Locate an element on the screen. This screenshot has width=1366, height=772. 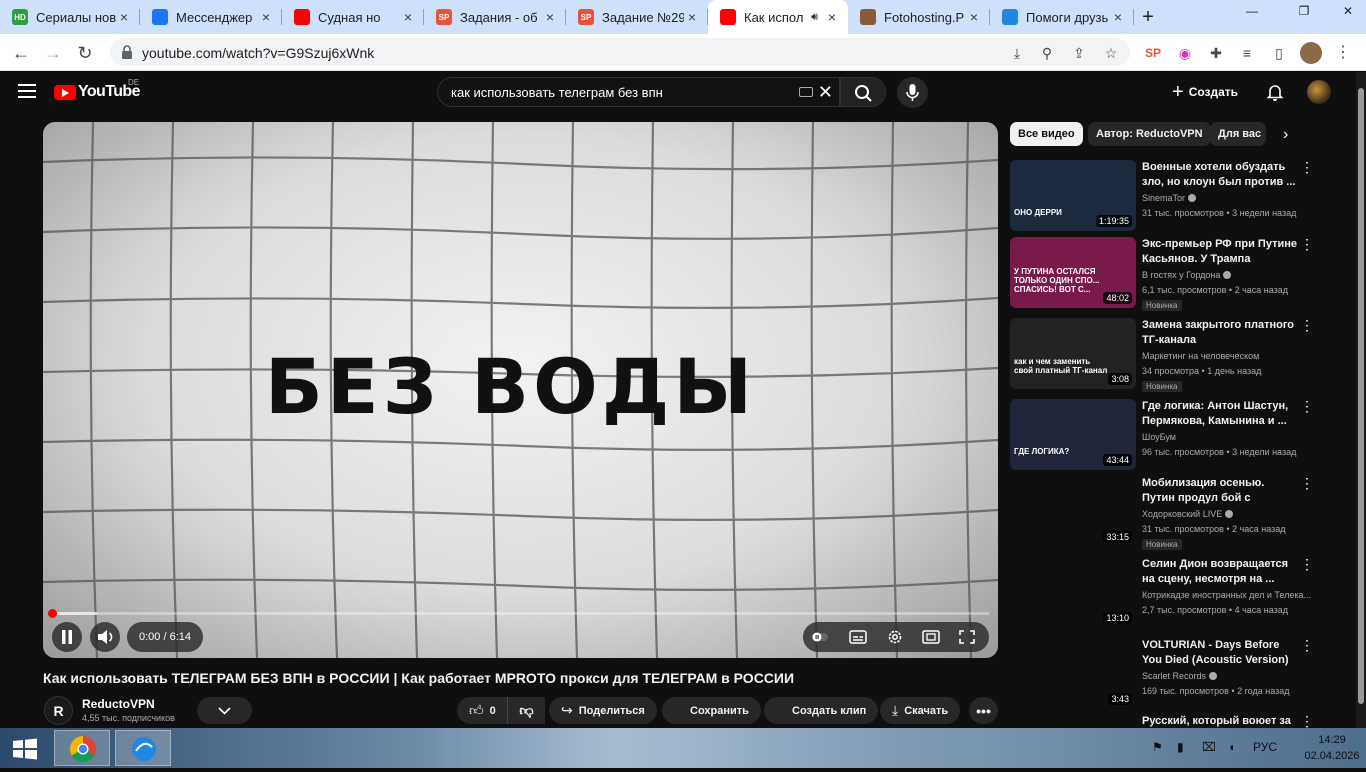
keyboard-icon is located at coordinates (806, 92).